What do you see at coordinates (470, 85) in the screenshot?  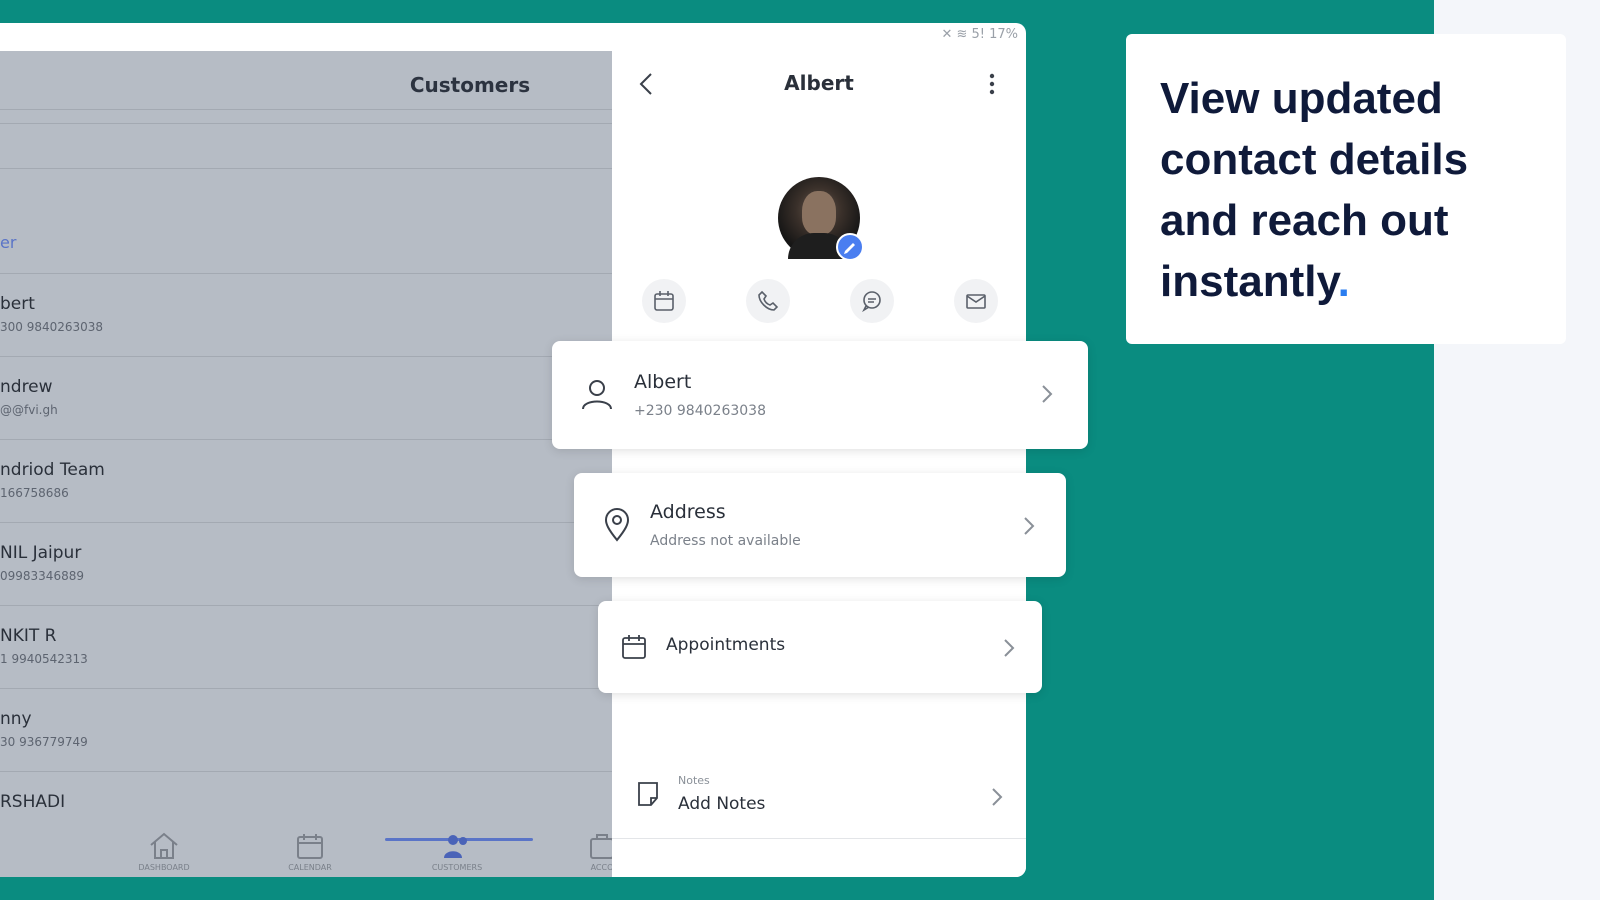 I see `customers-title: Customers` at bounding box center [470, 85].